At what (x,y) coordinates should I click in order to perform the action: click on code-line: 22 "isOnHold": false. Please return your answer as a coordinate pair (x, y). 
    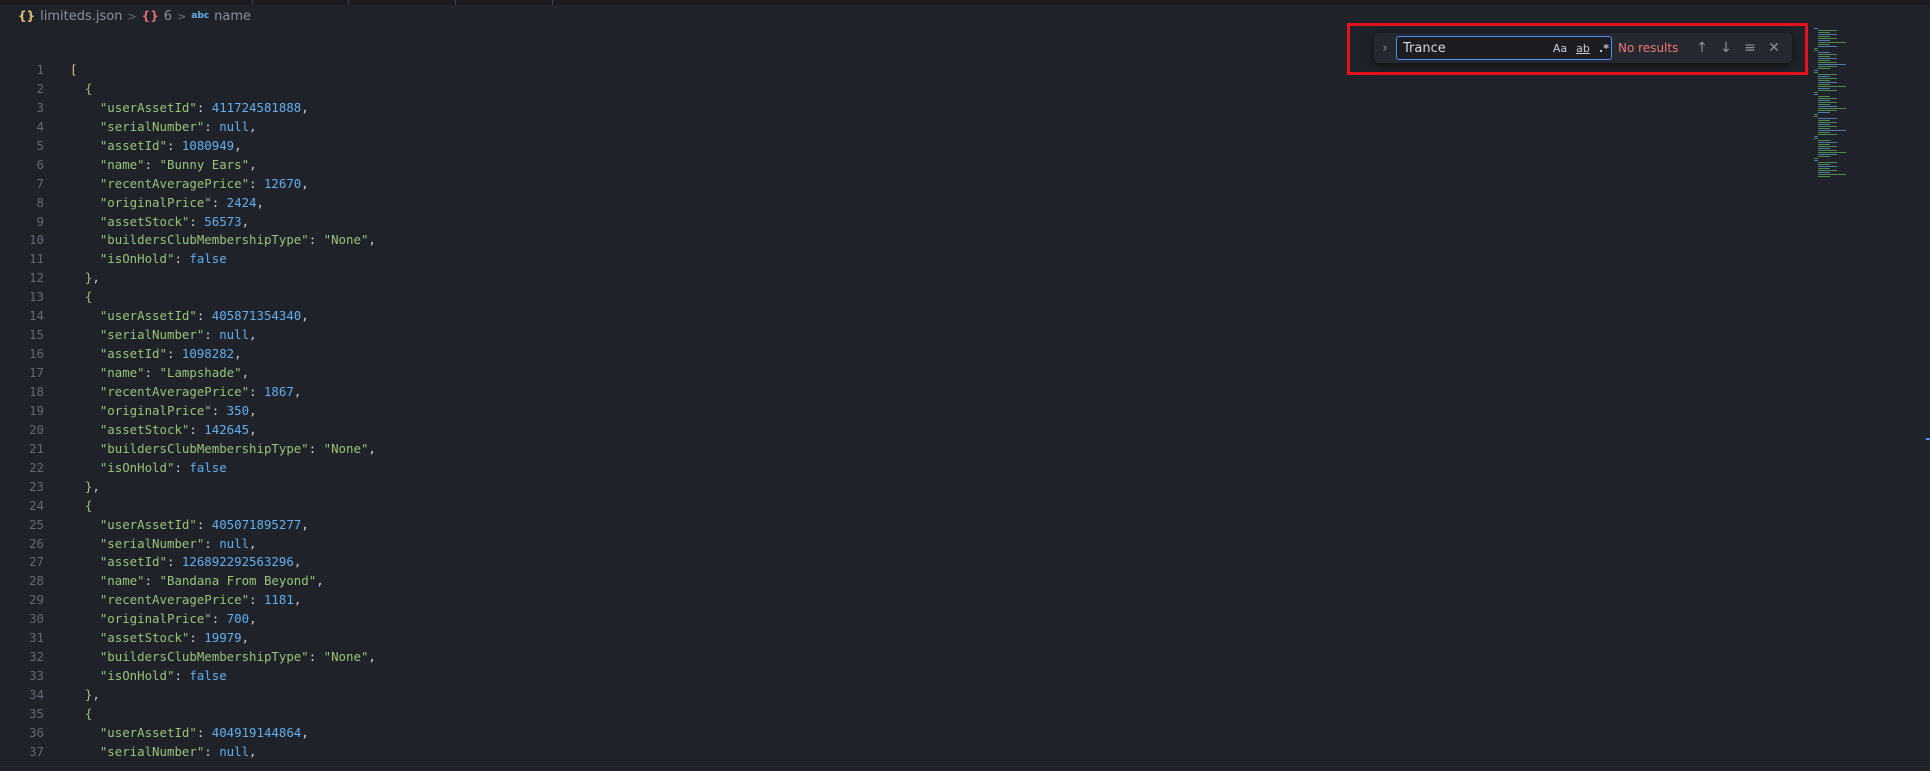
    Looking at the image, I should click on (900, 467).